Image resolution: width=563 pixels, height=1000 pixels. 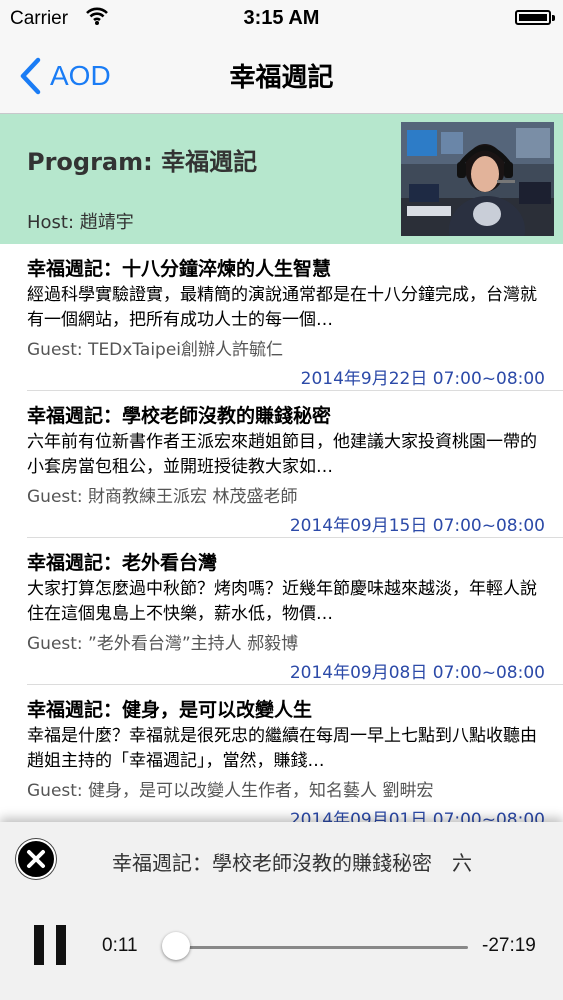 I want to click on episode-guest: Guest: ”老外看台灣”主持人 郝毅博, so click(x=163, y=644).